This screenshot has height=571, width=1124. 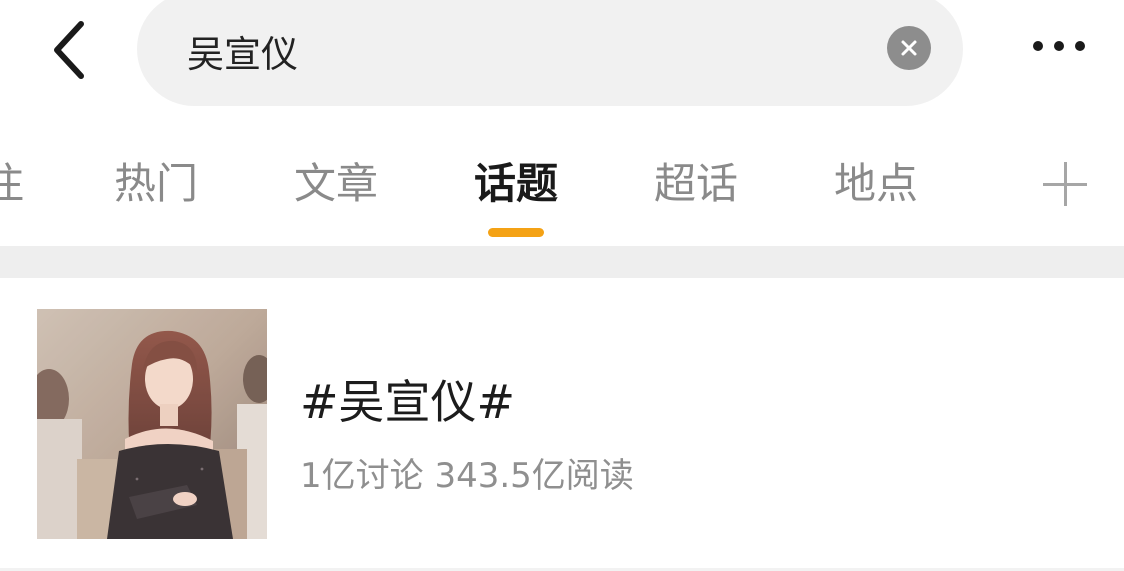 I want to click on topic-thumbnail, so click(x=152, y=424).